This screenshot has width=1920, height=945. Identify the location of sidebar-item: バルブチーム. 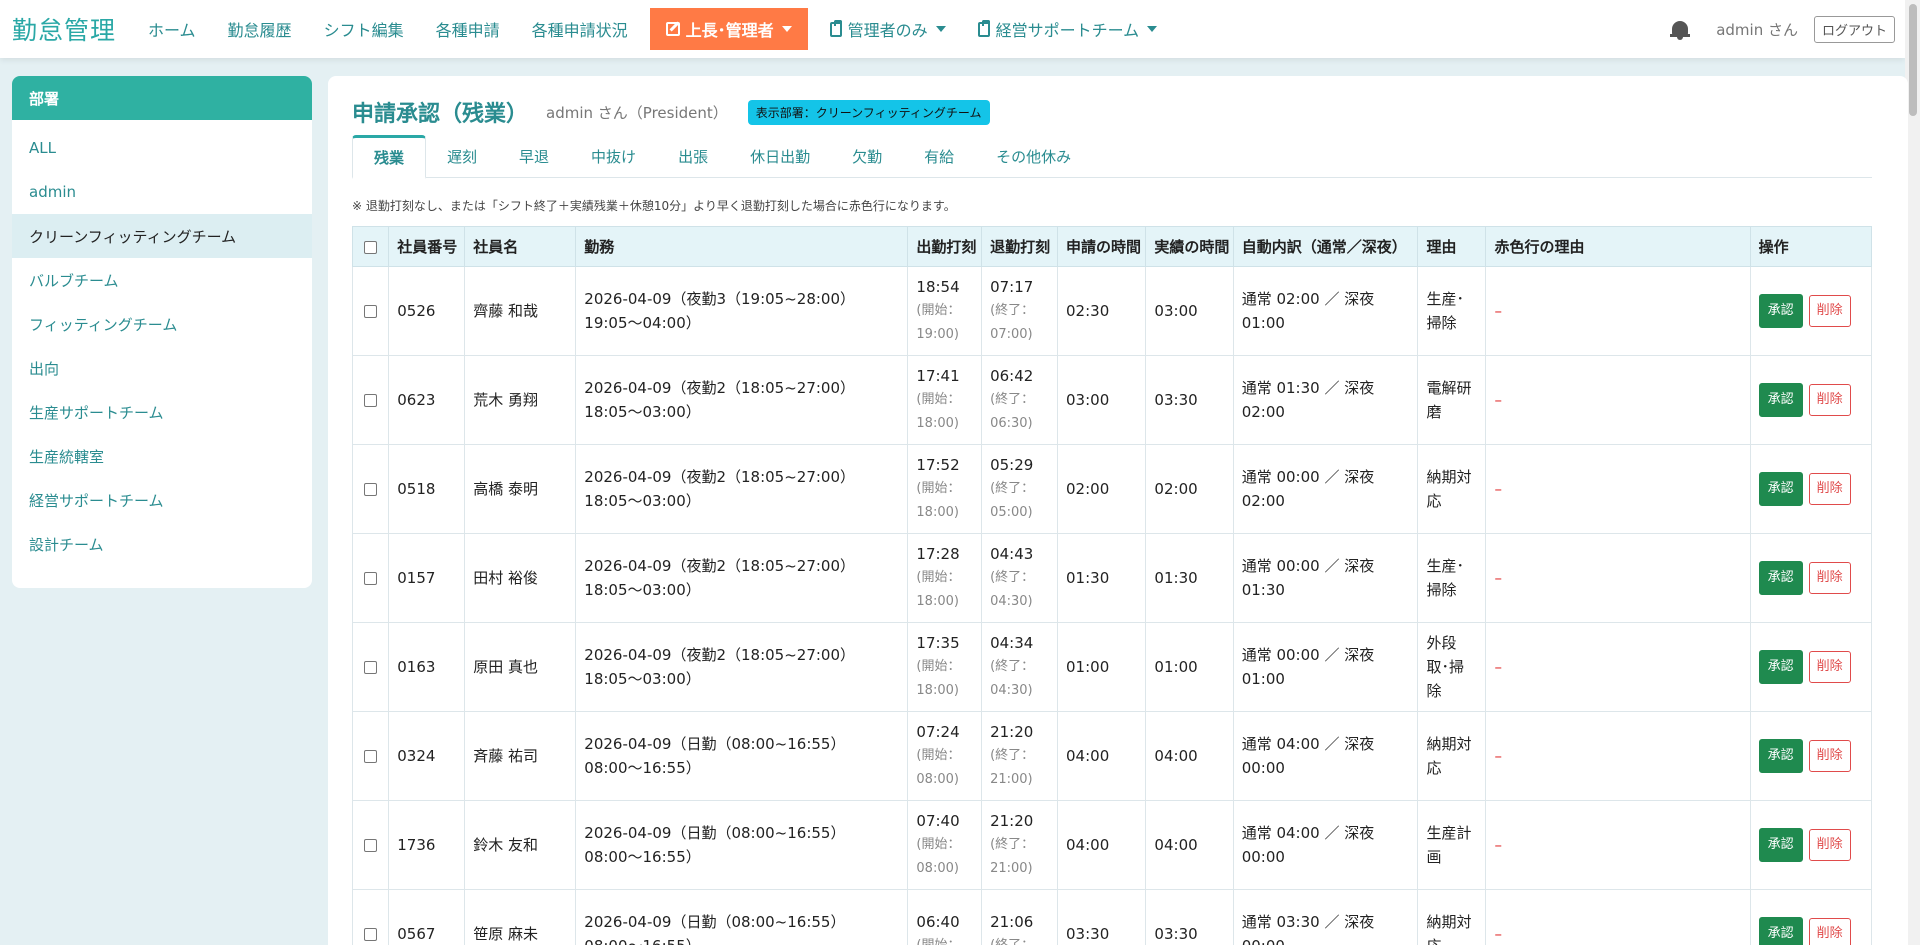
(162, 280).